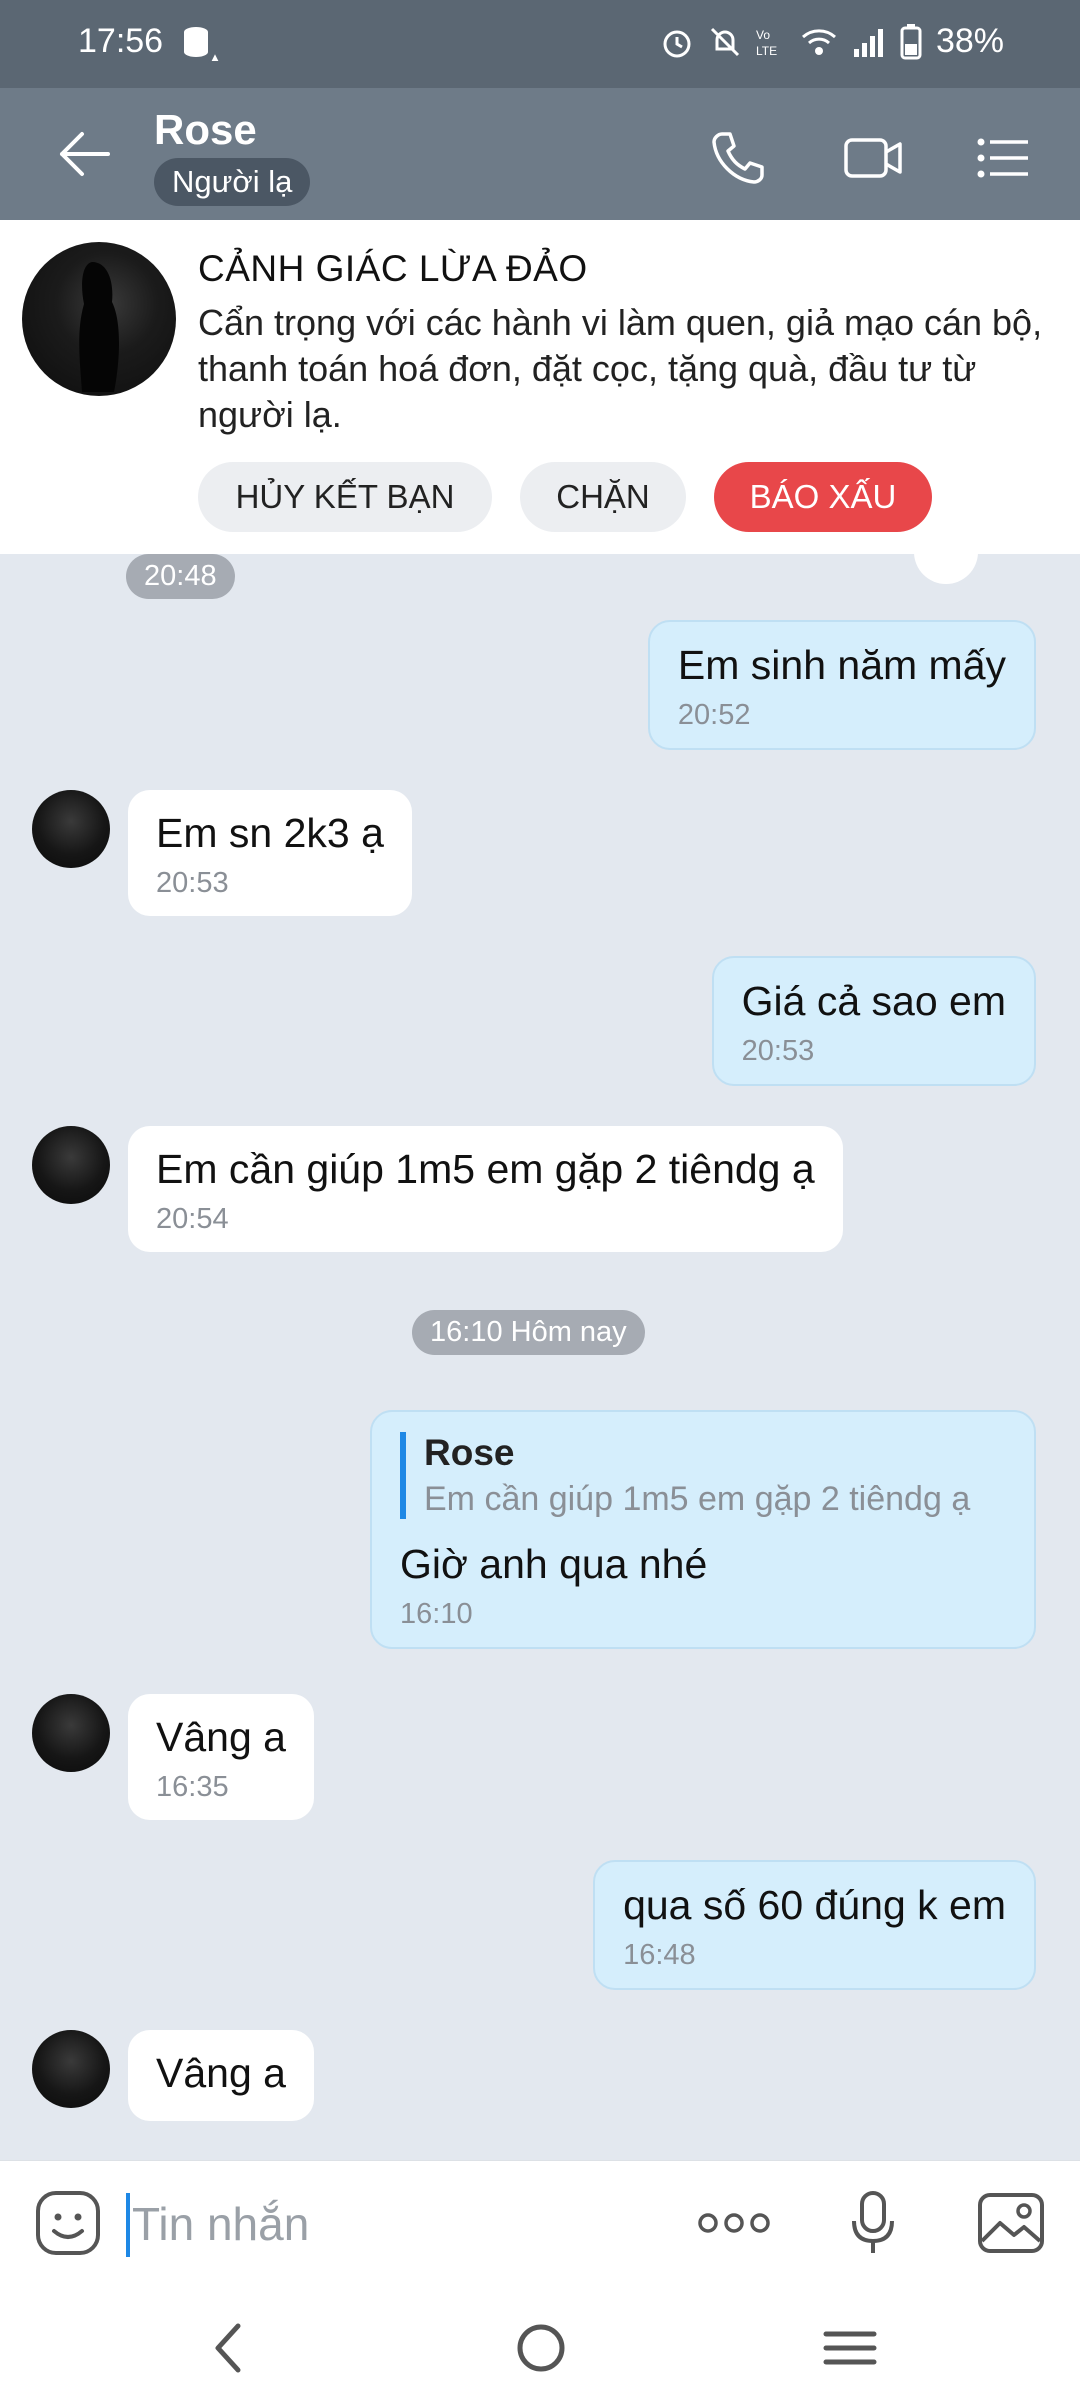 The height and width of the screenshot is (2408, 1080). I want to click on microphone-icon, so click(873, 2223).